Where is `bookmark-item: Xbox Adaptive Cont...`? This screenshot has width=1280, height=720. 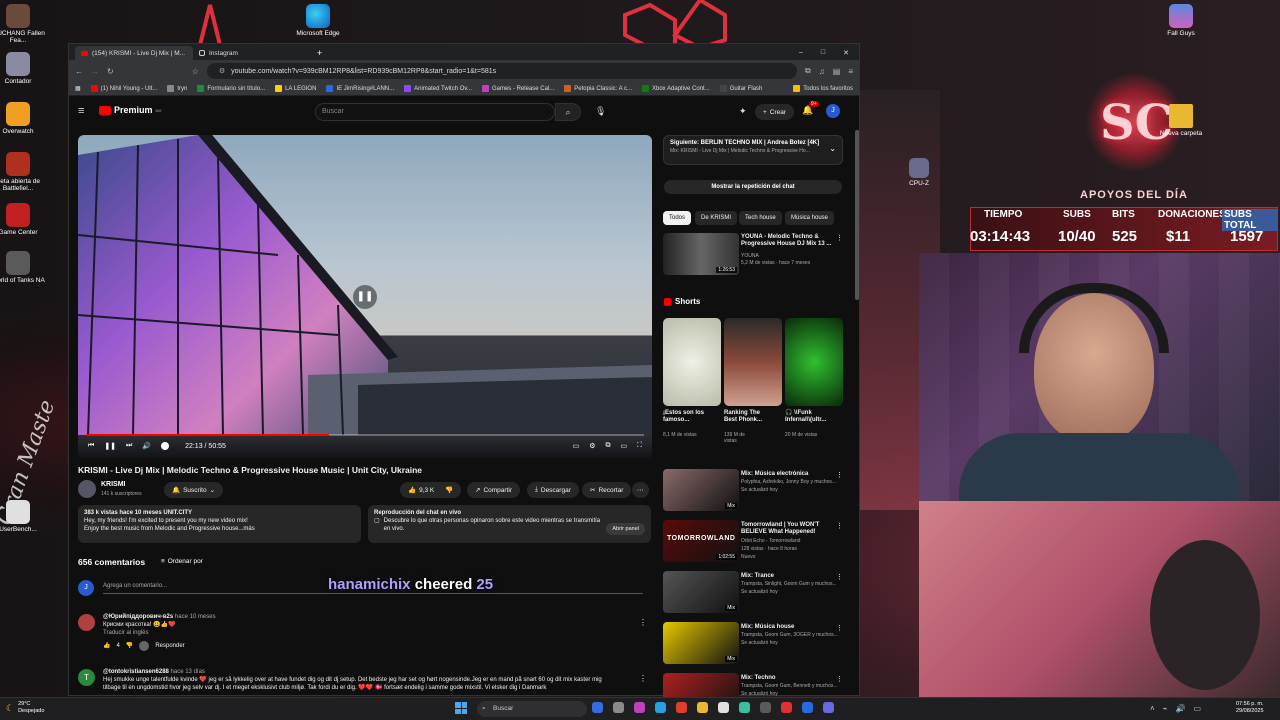
bookmark-item: Xbox Adaptive Cont... is located at coordinates (676, 88).